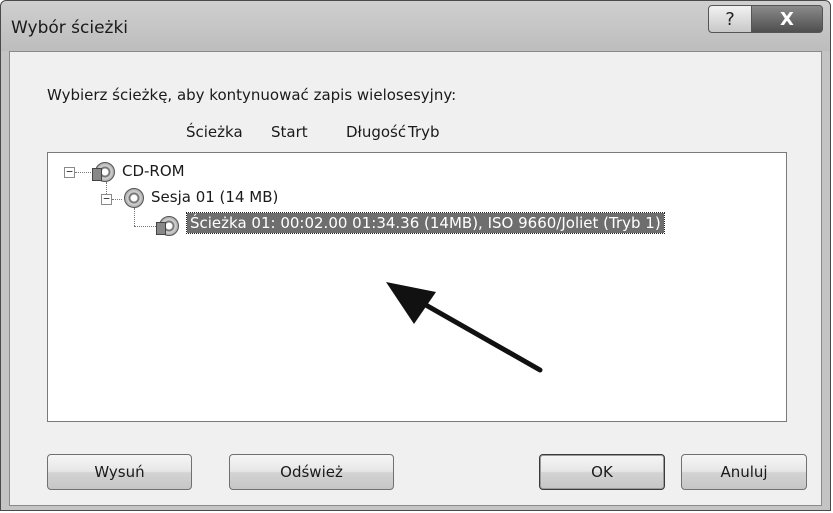 Image resolution: width=833 pixels, height=513 pixels. Describe the element at coordinates (167, 226) in the screenshot. I see `track-icon` at that location.